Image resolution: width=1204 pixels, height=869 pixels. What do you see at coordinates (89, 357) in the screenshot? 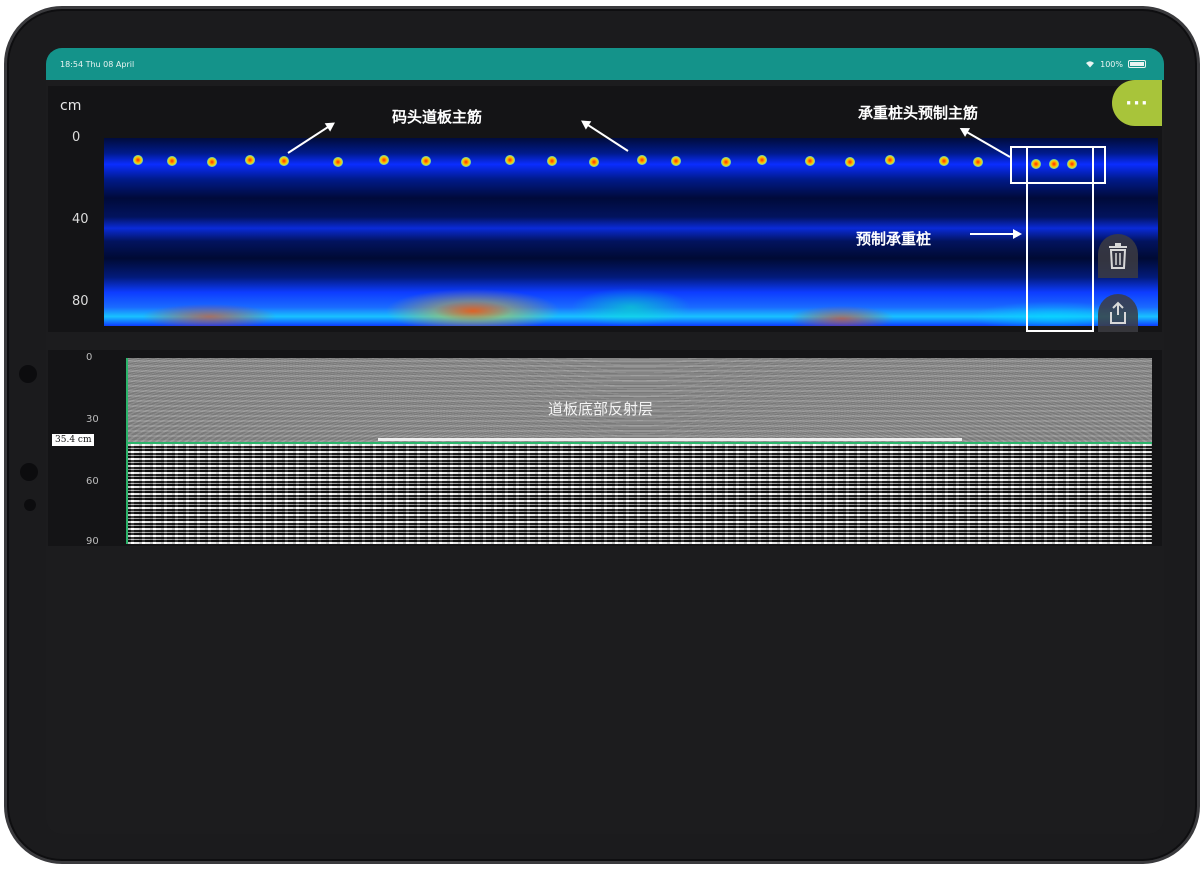
I see `radar-y-tick-0: 0` at bounding box center [89, 357].